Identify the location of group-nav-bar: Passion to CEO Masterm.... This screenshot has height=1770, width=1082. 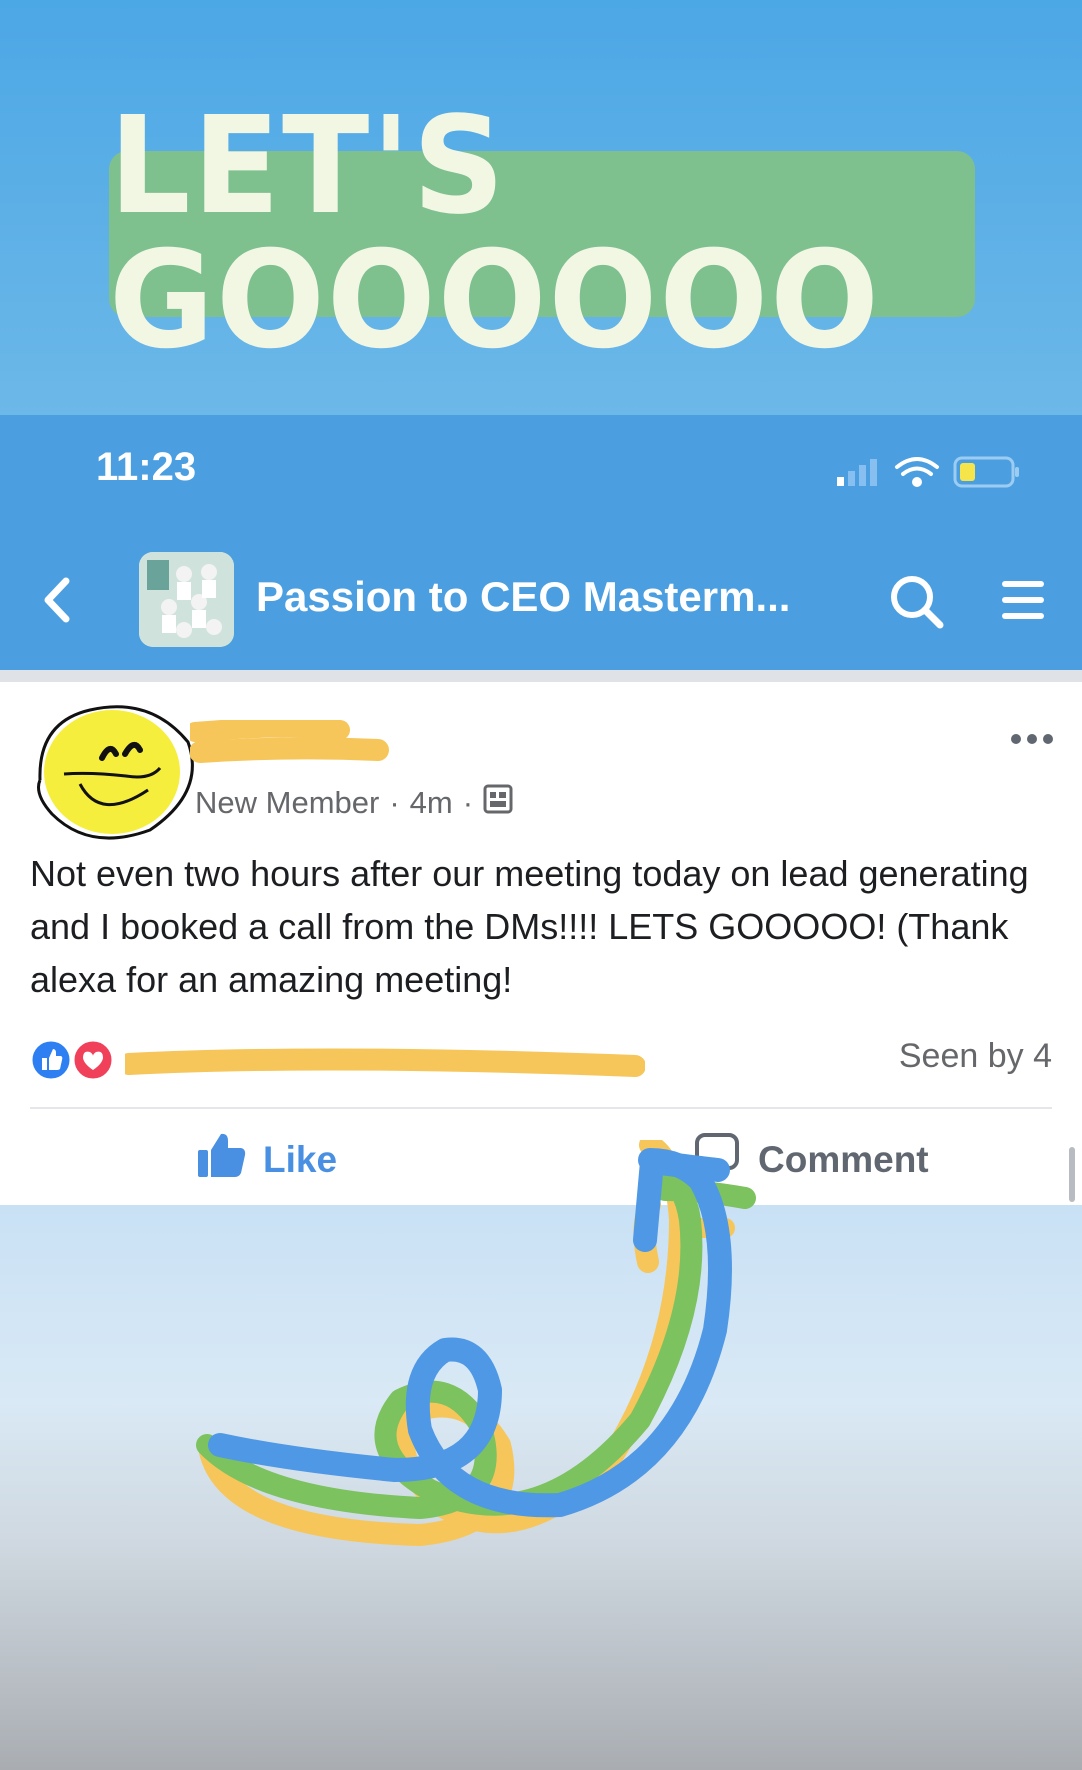
(541, 602).